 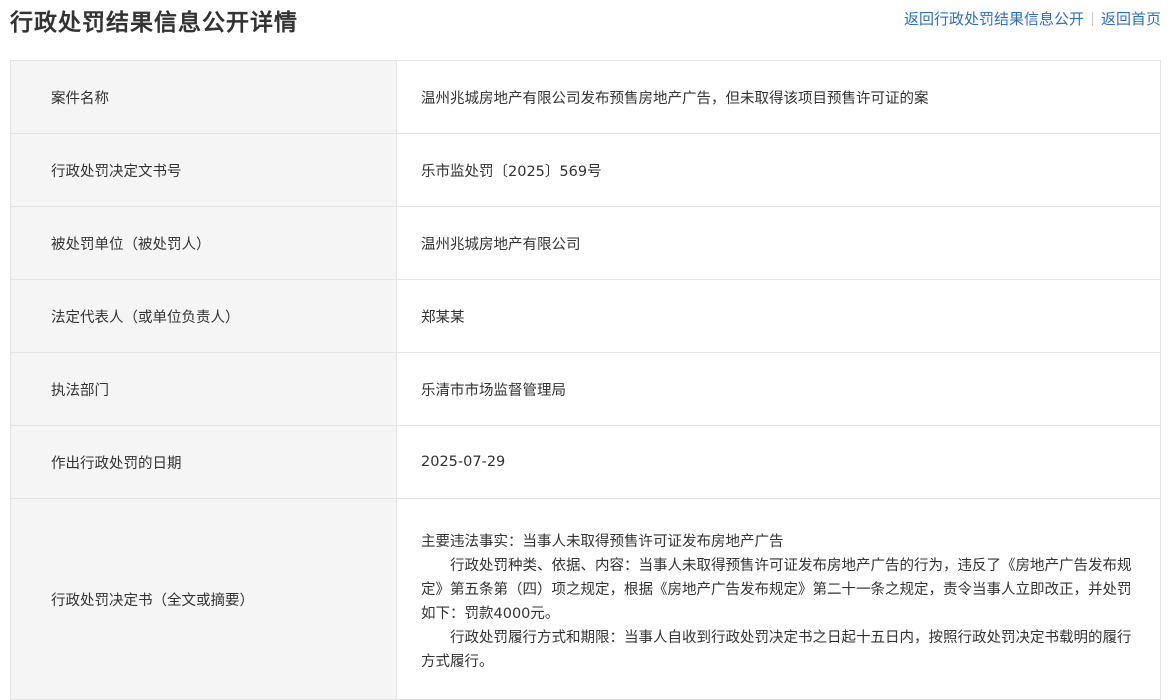 I want to click on back-to-home-link: 返回首页, so click(x=1131, y=18).